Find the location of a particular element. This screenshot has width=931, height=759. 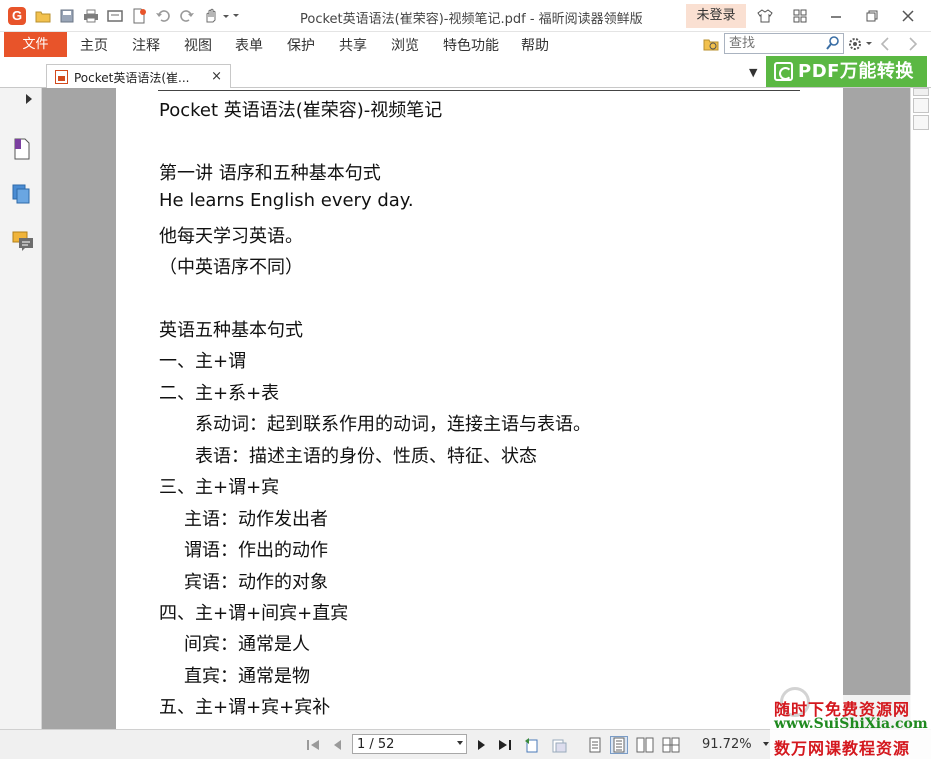

layout-icon is located at coordinates (800, 16).